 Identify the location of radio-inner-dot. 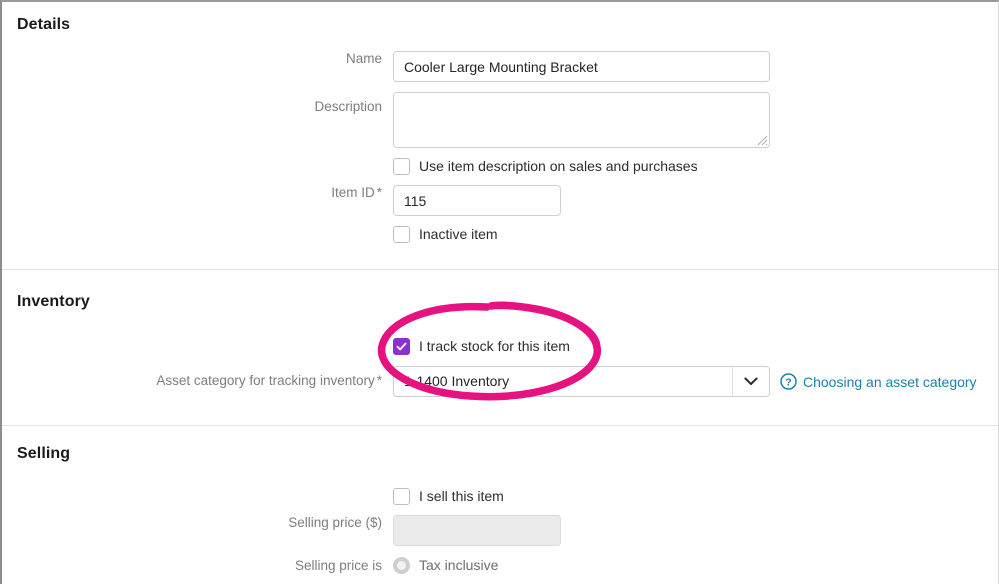
(401, 565).